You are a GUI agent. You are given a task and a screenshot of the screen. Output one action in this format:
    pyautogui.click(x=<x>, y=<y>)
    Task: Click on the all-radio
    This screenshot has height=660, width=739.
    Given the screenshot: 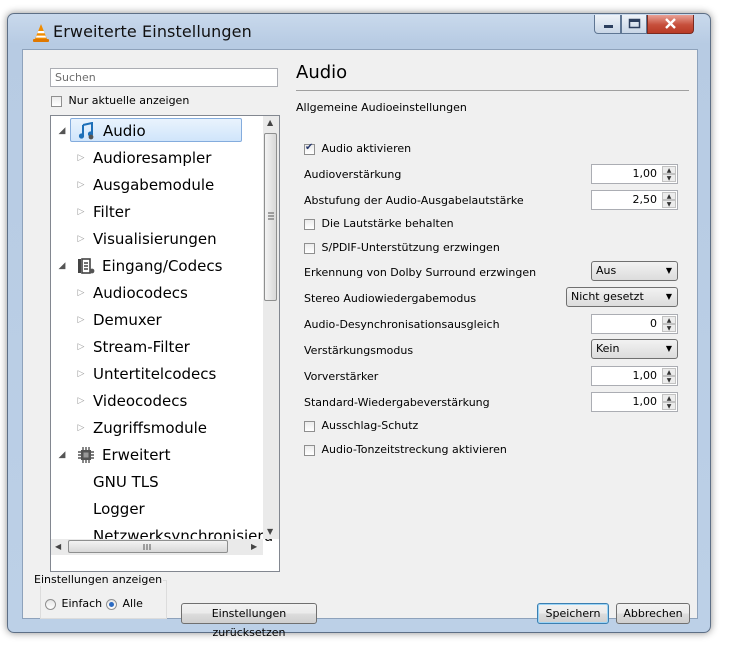 What is the action you would take?
    pyautogui.click(x=111, y=604)
    